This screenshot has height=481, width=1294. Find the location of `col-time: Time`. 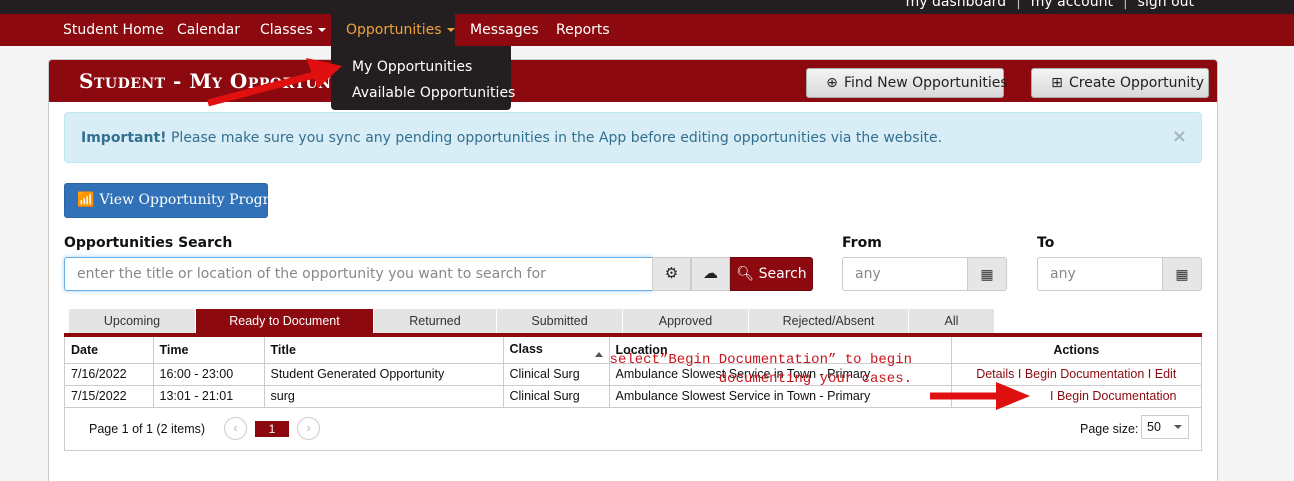

col-time: Time is located at coordinates (209, 350).